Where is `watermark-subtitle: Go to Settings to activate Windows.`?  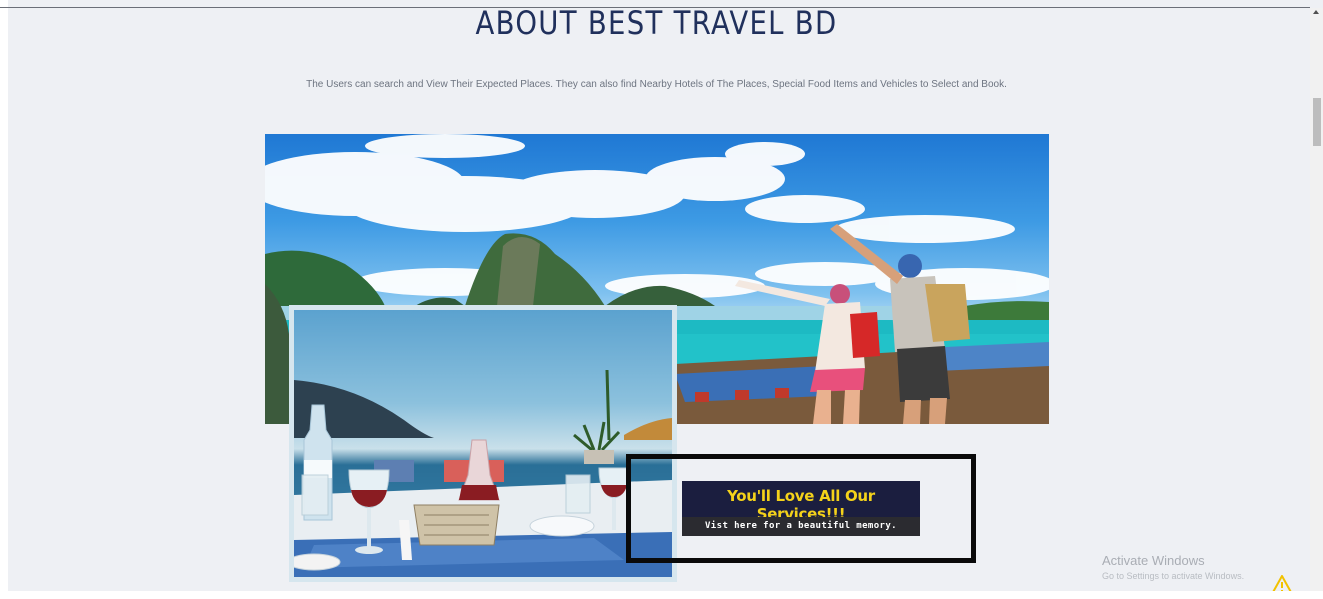 watermark-subtitle: Go to Settings to activate Windows. is located at coordinates (1173, 576).